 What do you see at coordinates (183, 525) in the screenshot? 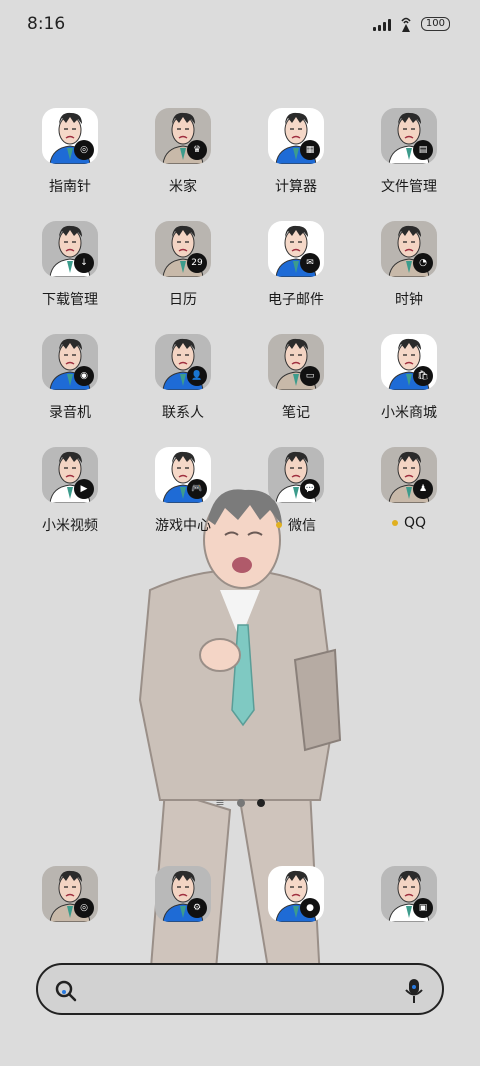
I see `app-label: 游戏中心` at bounding box center [183, 525].